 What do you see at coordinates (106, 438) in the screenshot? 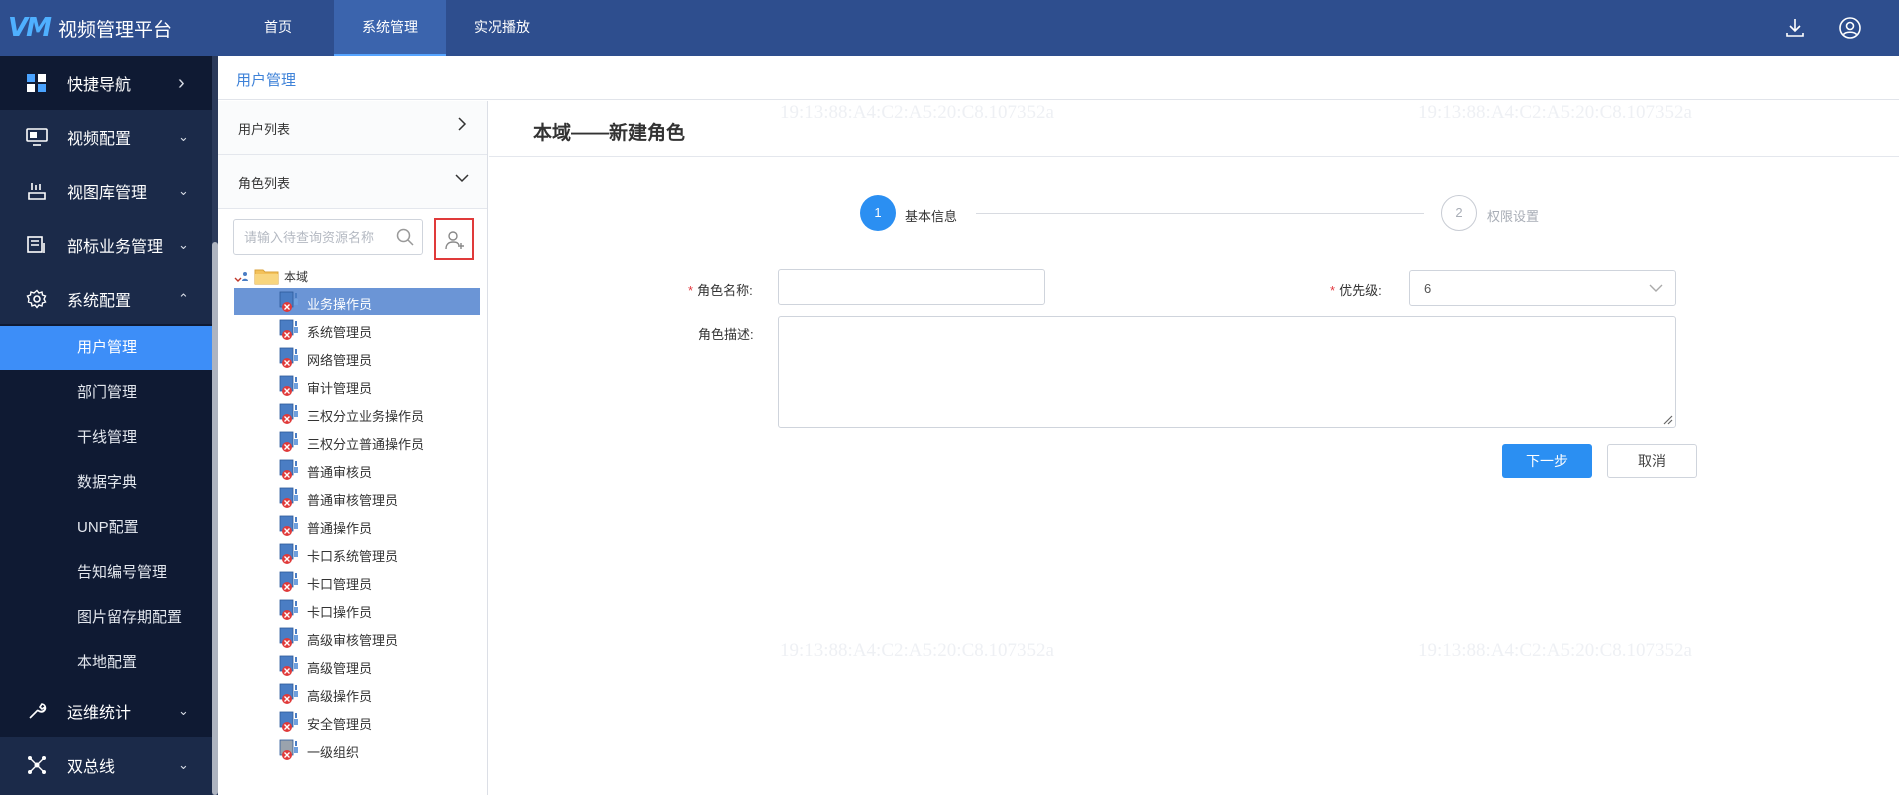
I see `sidebar-item-trunk-management: 干线管理` at bounding box center [106, 438].